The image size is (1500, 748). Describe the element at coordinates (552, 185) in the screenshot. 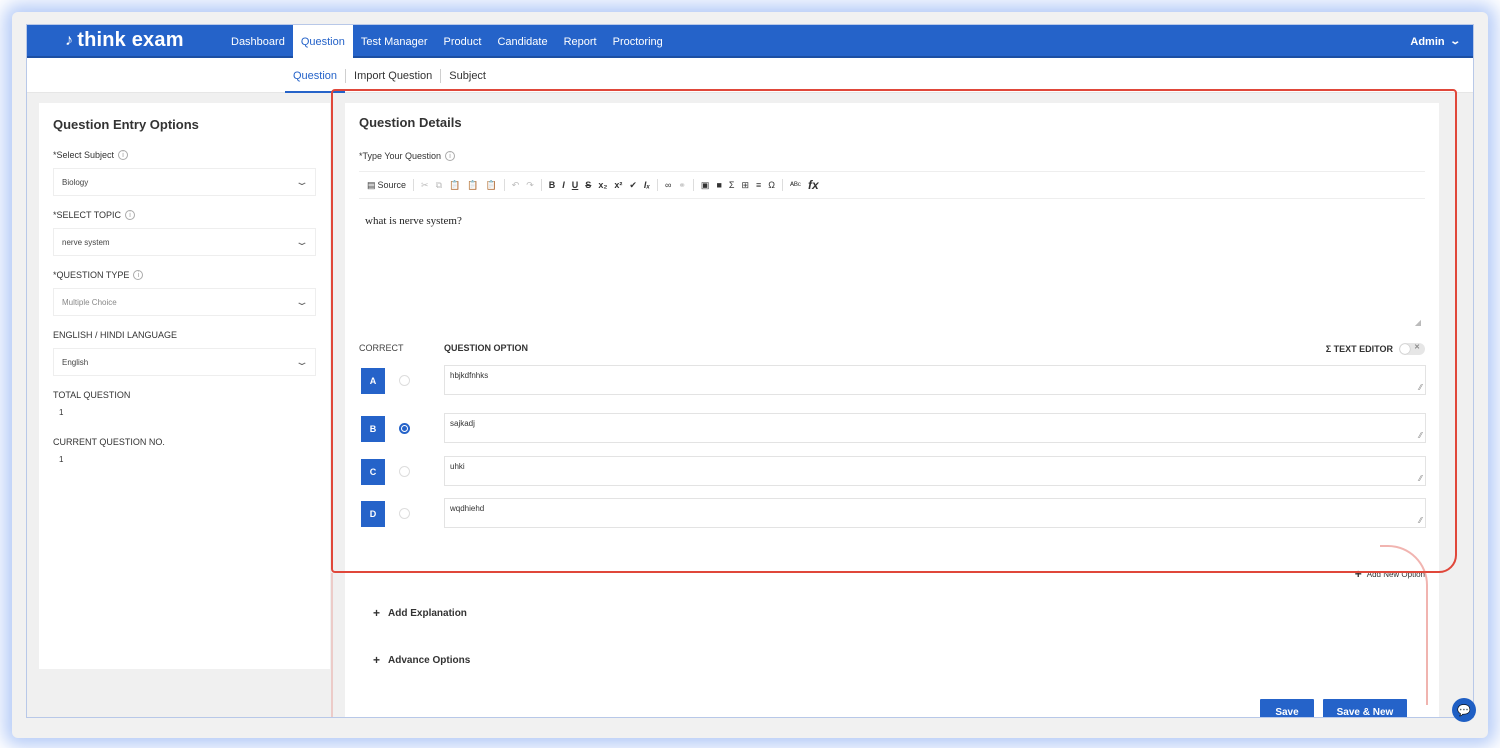

I see `bold-icon: B` at that location.